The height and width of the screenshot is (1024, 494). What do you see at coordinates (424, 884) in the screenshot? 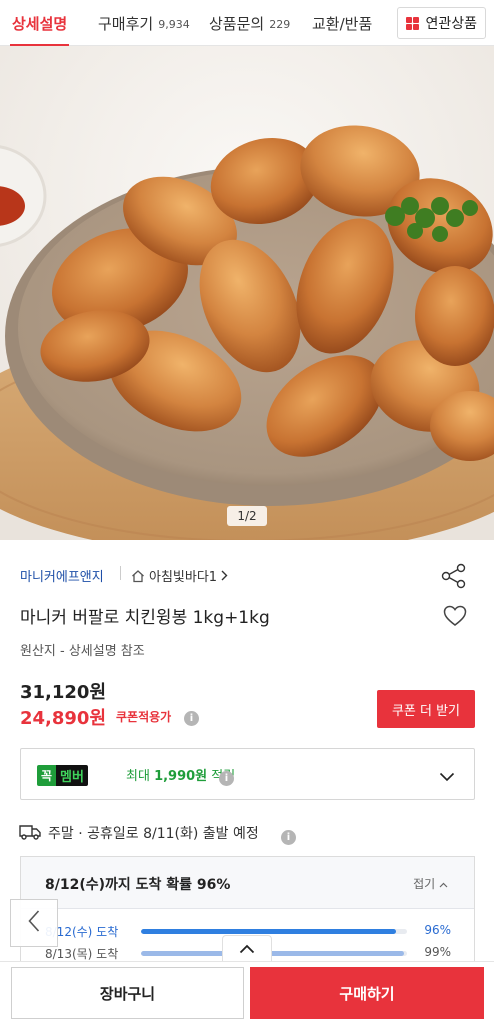
I see `collapse-label: 접기` at bounding box center [424, 884].